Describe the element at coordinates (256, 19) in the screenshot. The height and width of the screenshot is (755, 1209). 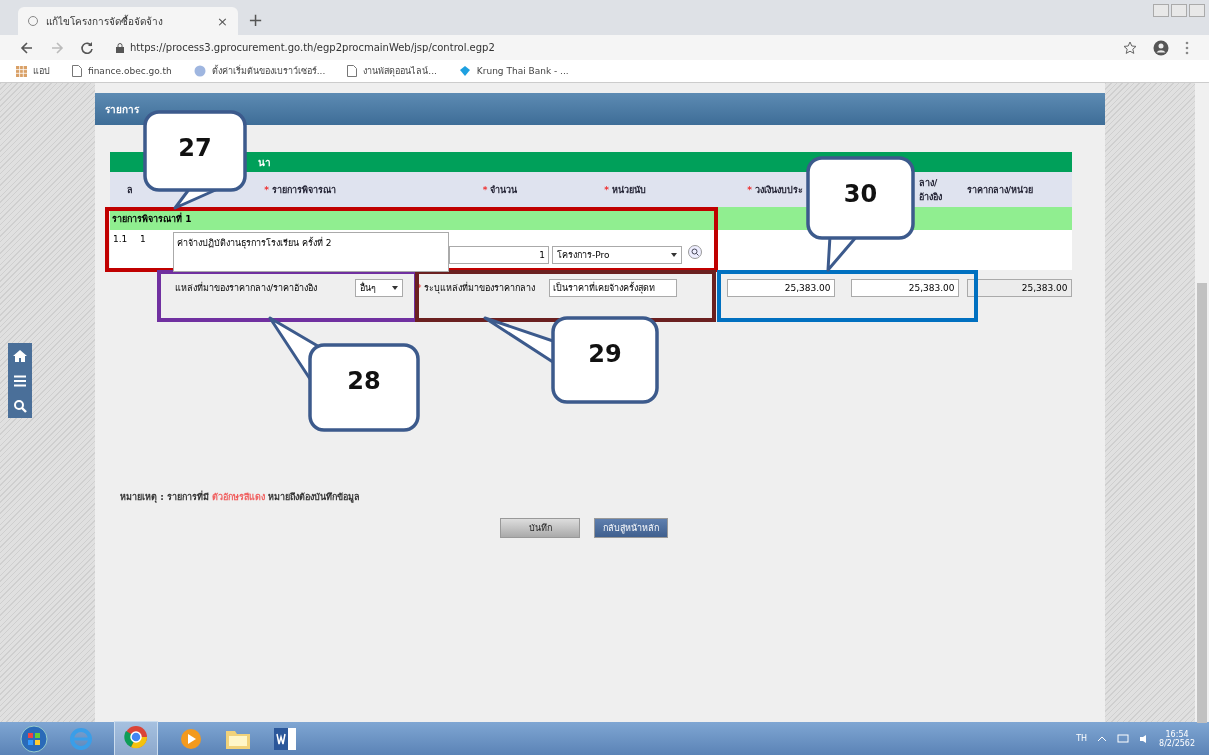
I see `new-tab-button: +` at that location.